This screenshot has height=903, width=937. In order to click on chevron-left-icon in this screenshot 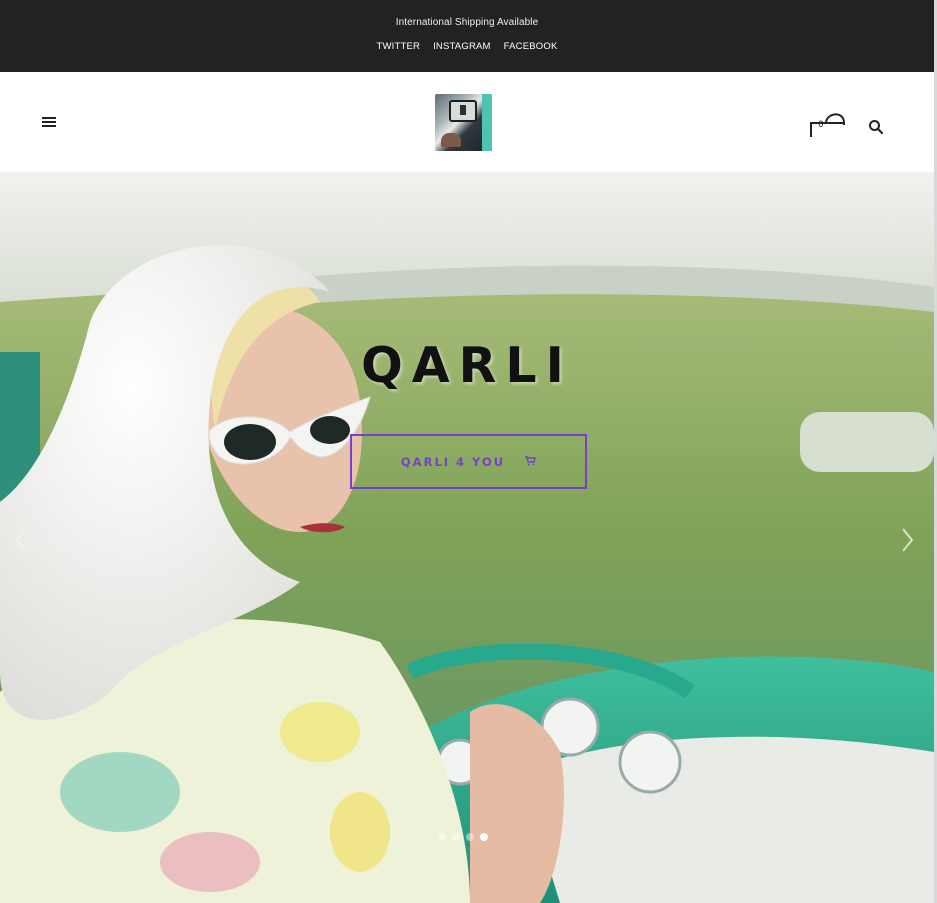, I will do `click(22, 540)`.